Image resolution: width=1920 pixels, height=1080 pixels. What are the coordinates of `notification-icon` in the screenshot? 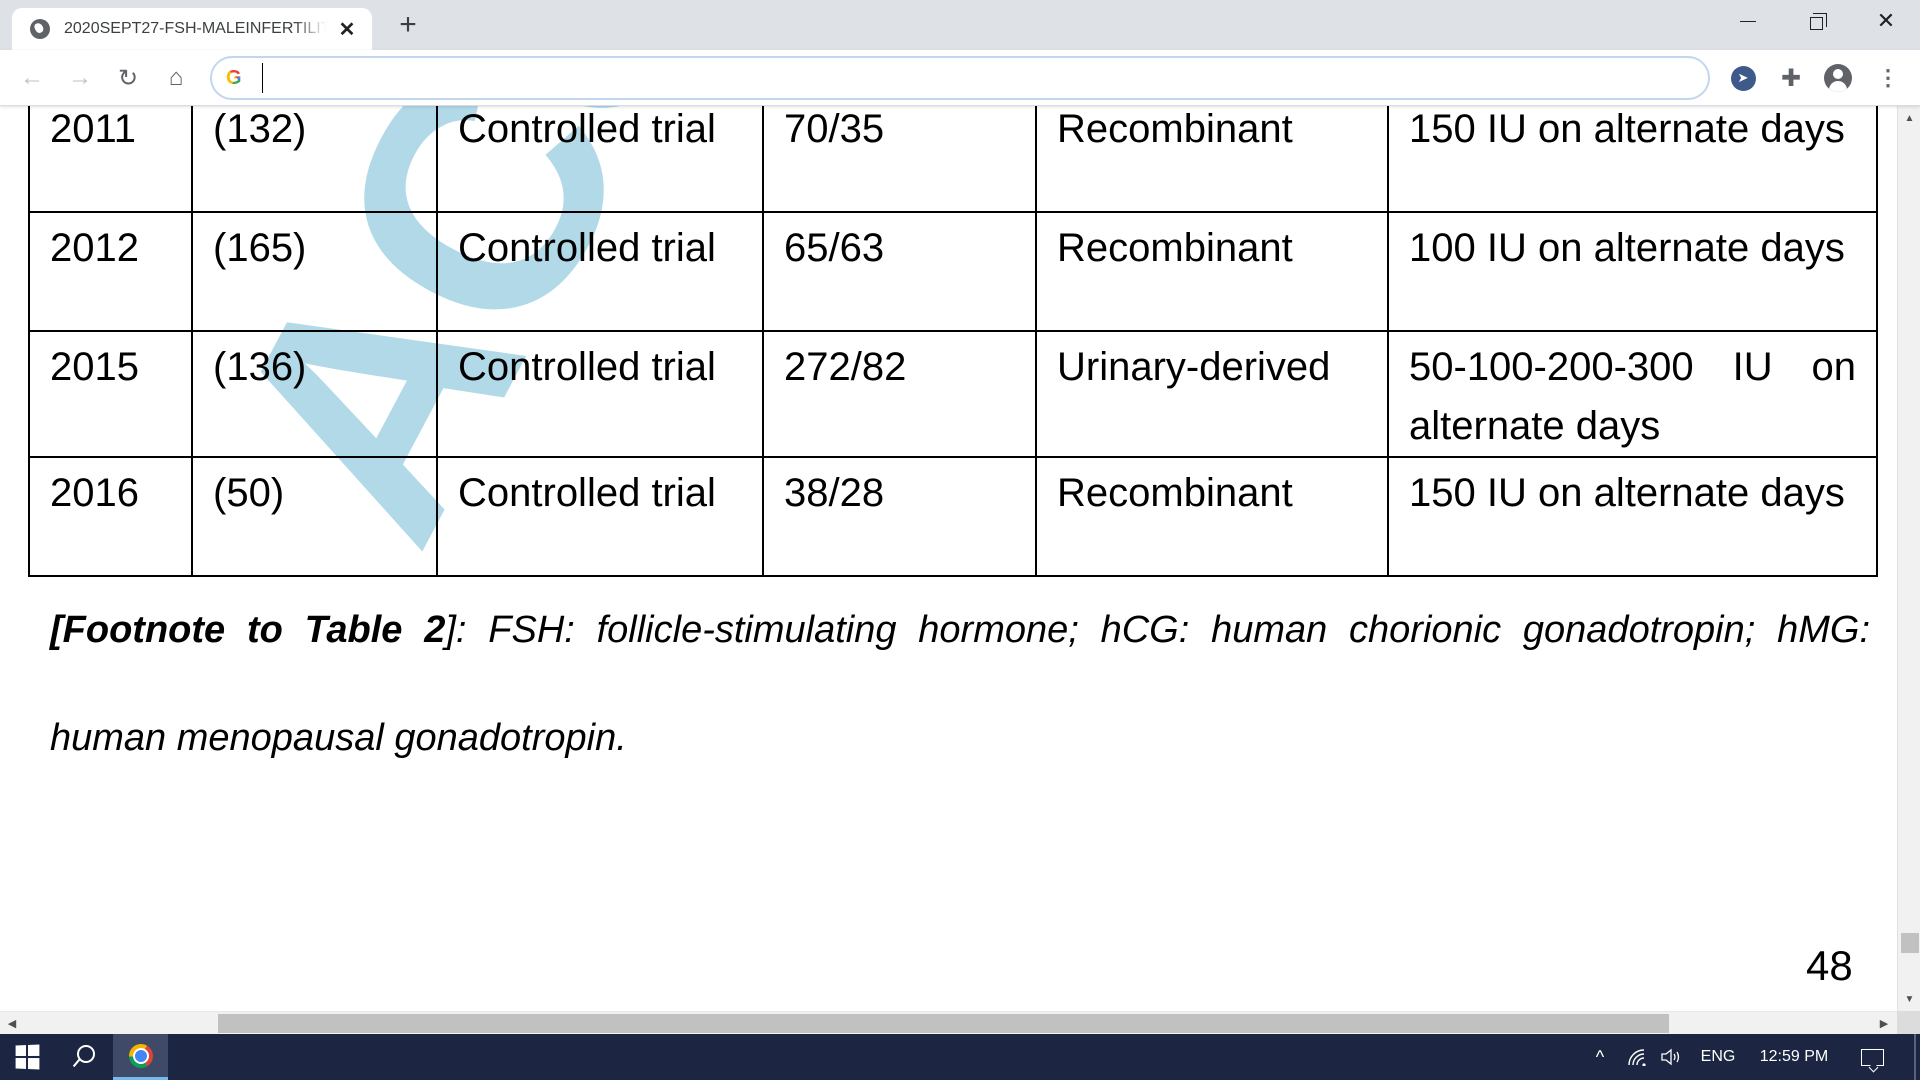 It's located at (1872, 1057).